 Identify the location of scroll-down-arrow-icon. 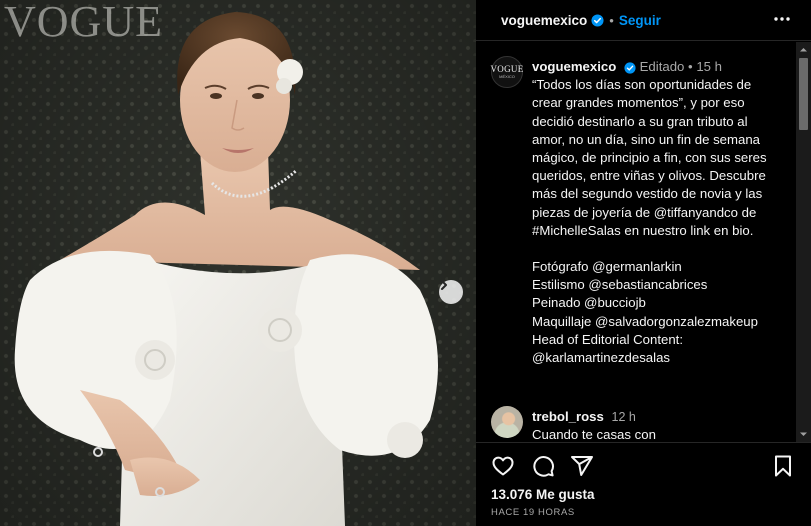
(803, 434).